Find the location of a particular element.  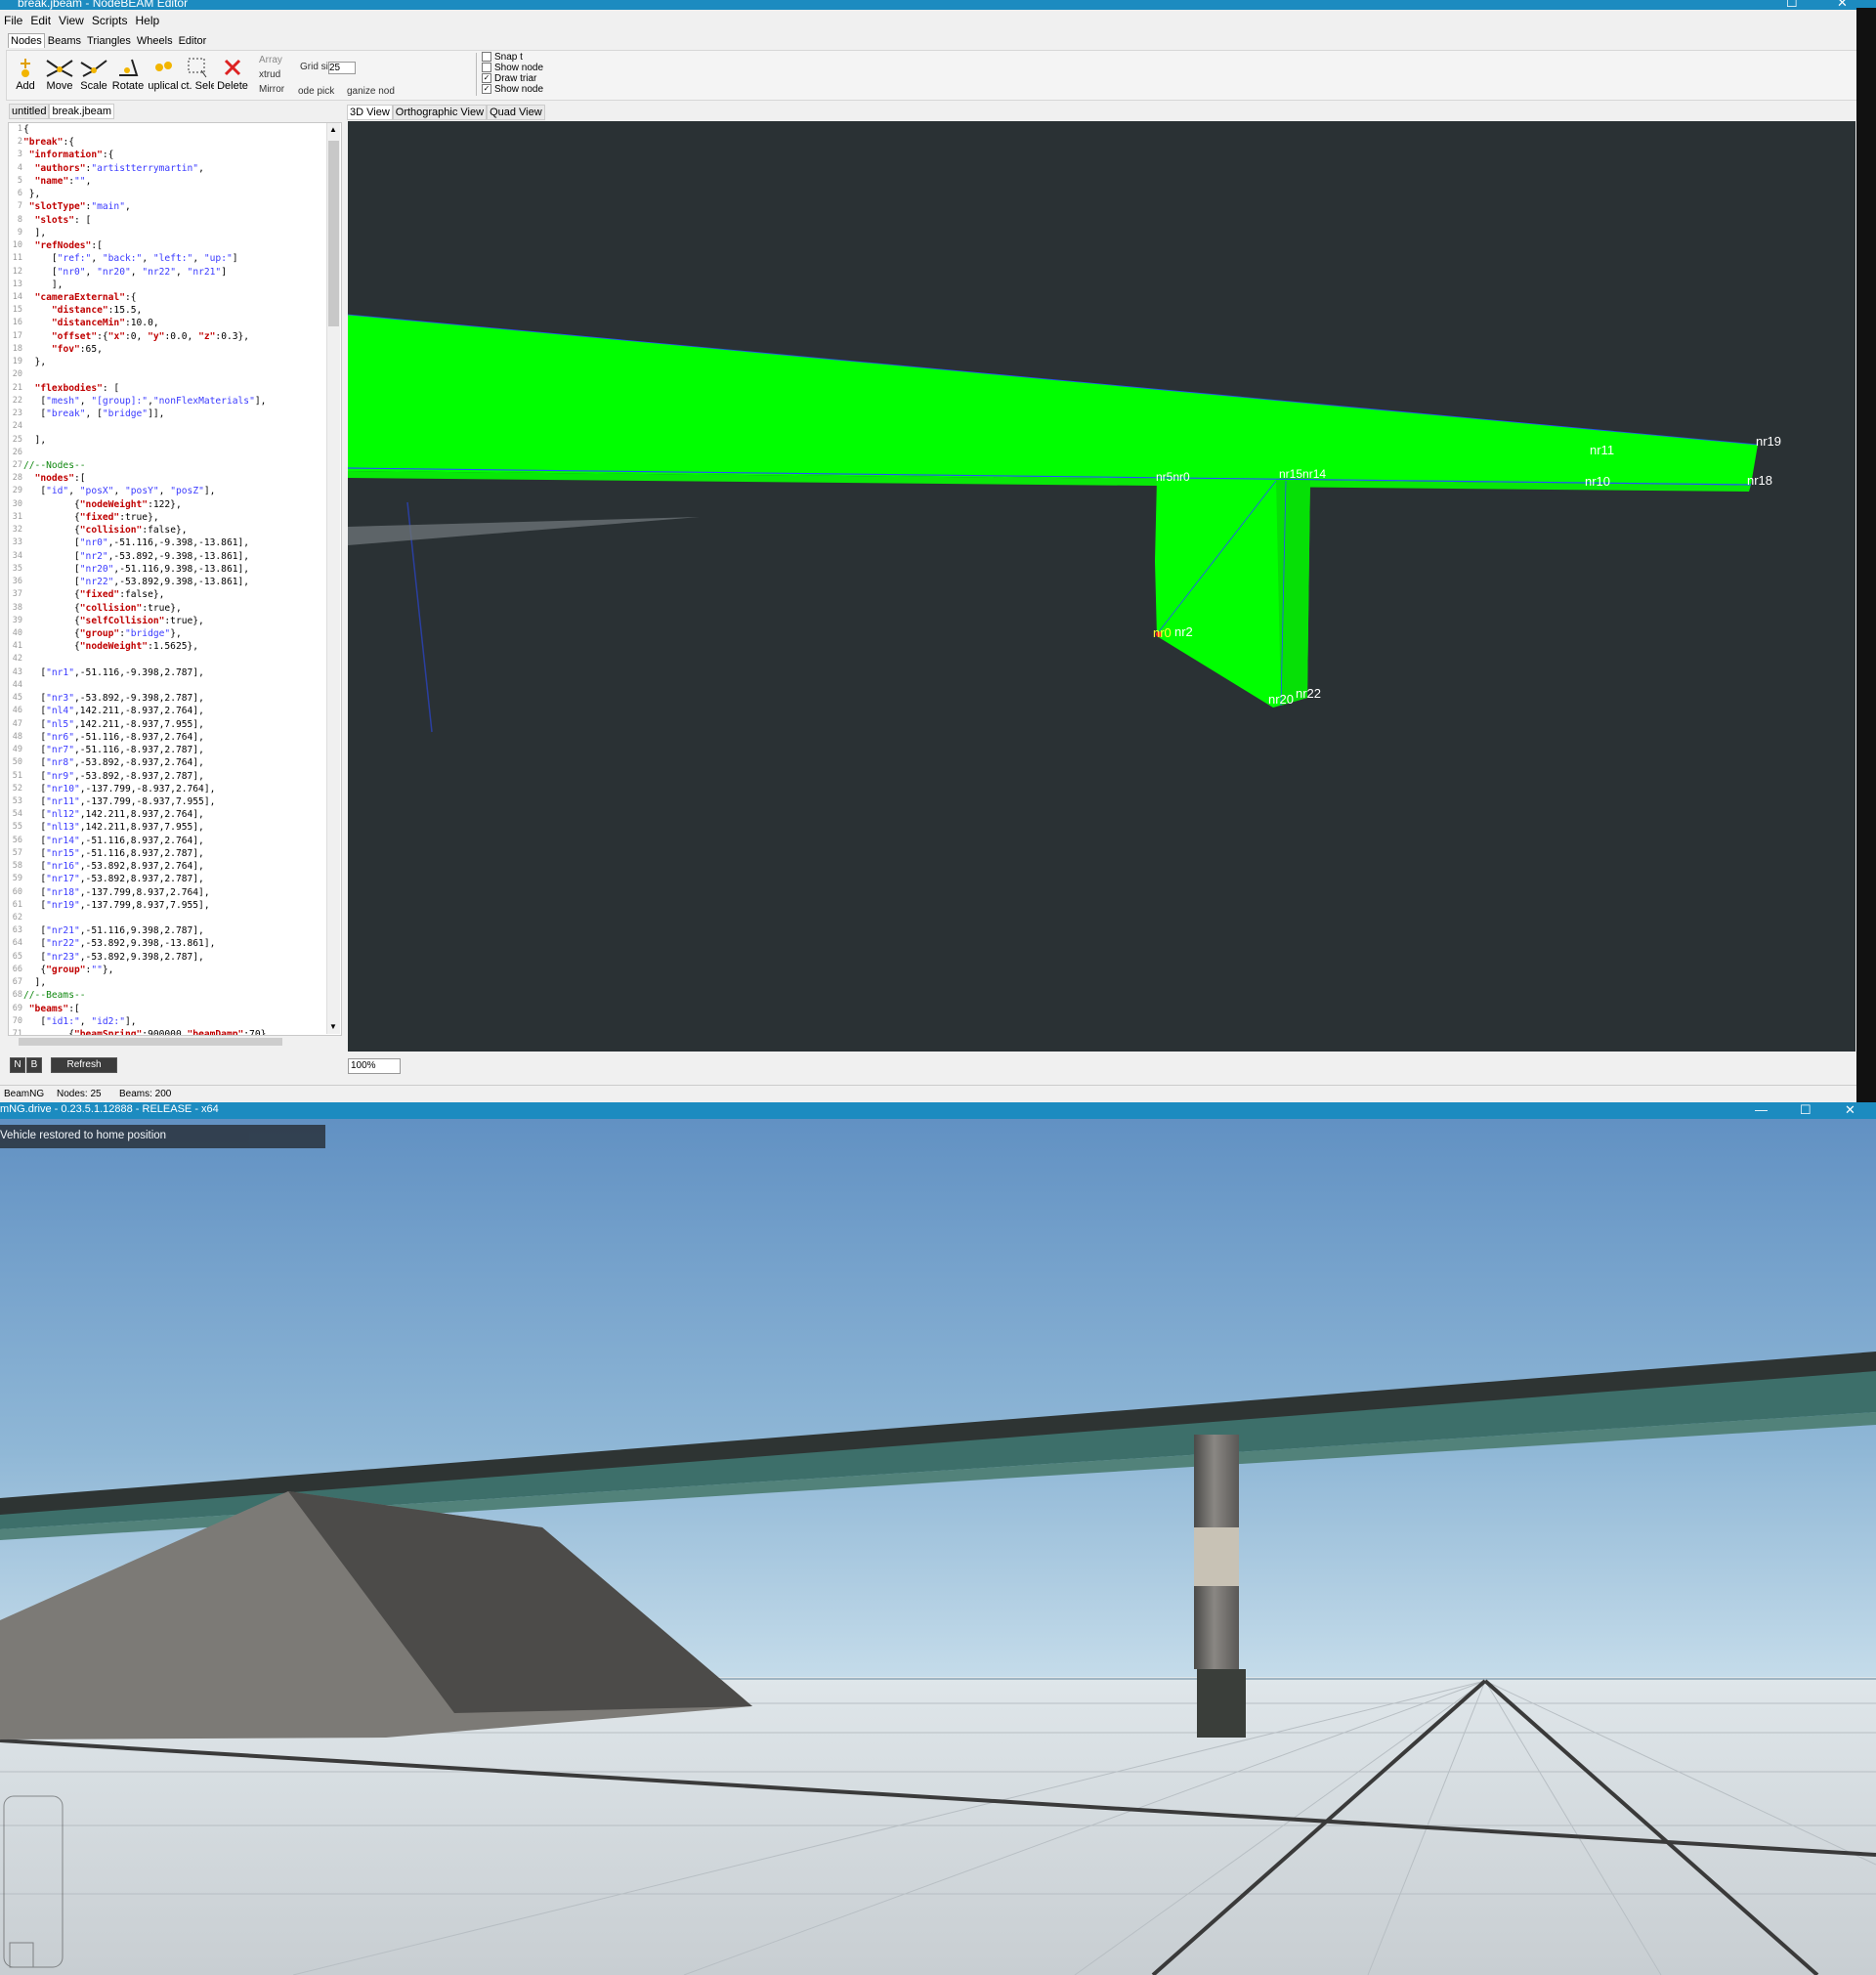

scale-button: Scale is located at coordinates (93, 74).